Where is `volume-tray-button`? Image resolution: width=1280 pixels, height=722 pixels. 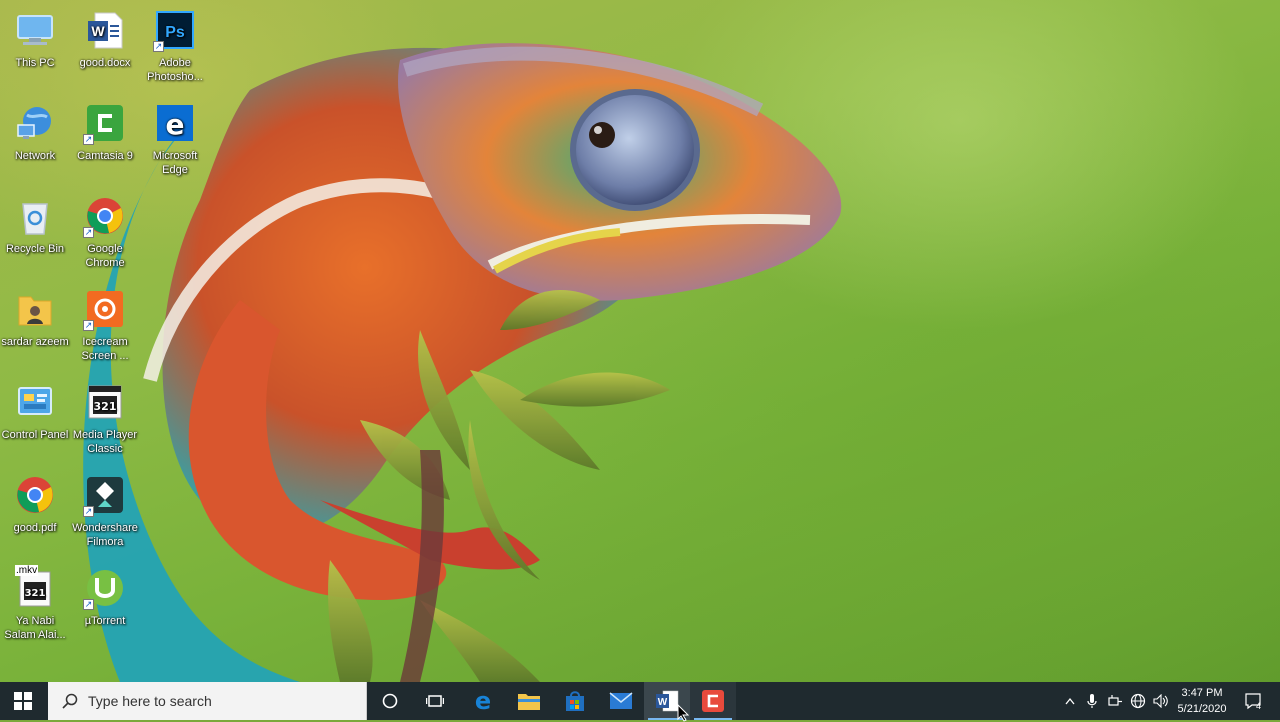 volume-tray-button is located at coordinates (1161, 701).